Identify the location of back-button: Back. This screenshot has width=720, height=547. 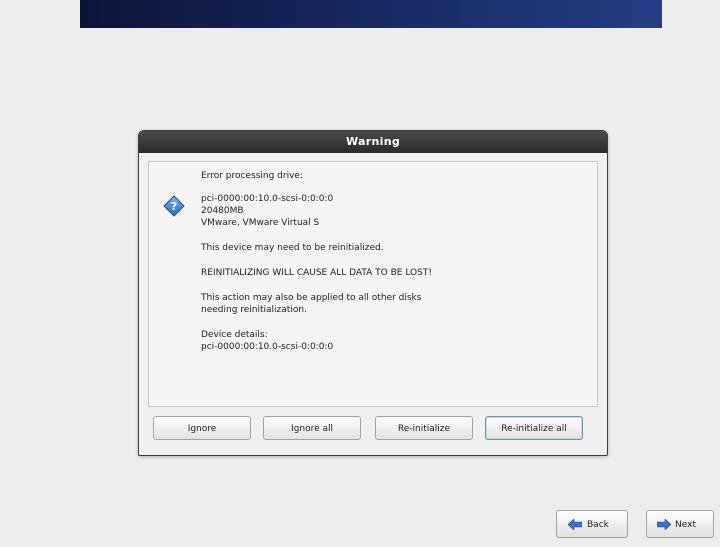
(592, 524).